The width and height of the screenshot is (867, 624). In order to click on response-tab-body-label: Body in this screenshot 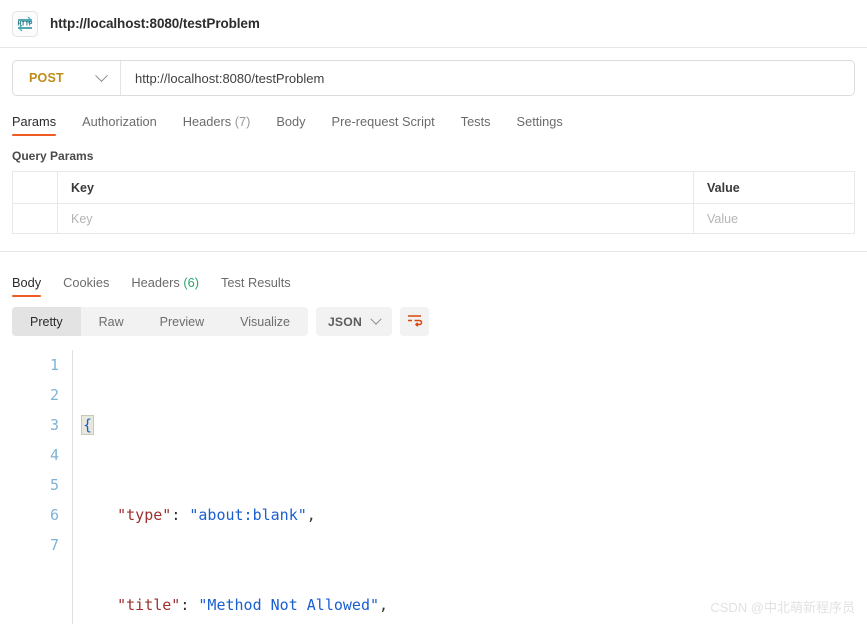, I will do `click(27, 282)`.